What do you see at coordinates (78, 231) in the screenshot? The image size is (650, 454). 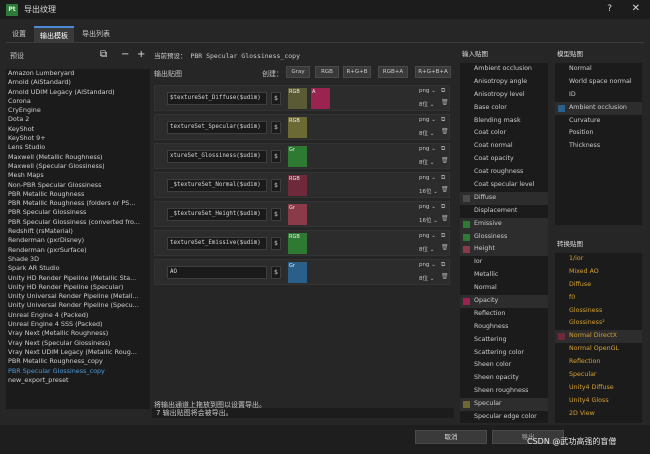 I see `preset-item: Redshift (rsMaterial)` at bounding box center [78, 231].